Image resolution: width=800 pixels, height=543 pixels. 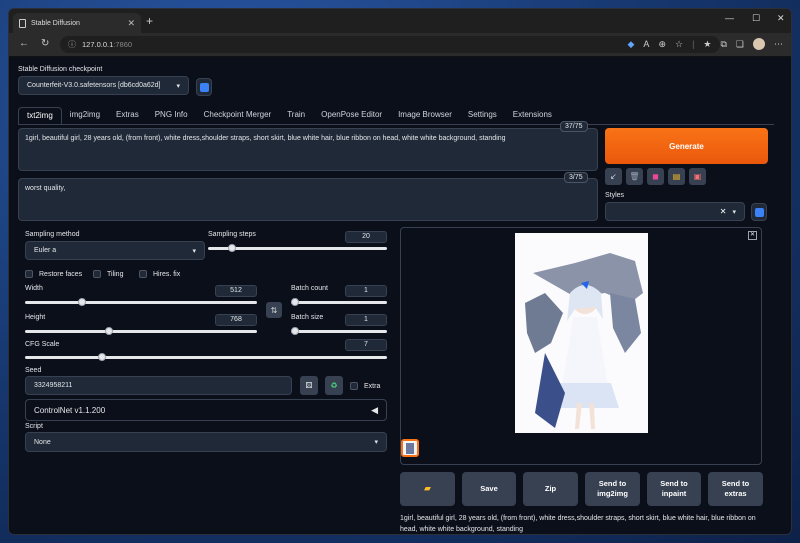 What do you see at coordinates (232, 234) in the screenshot?
I see `sampling-steps-label: Sampling steps` at bounding box center [232, 234].